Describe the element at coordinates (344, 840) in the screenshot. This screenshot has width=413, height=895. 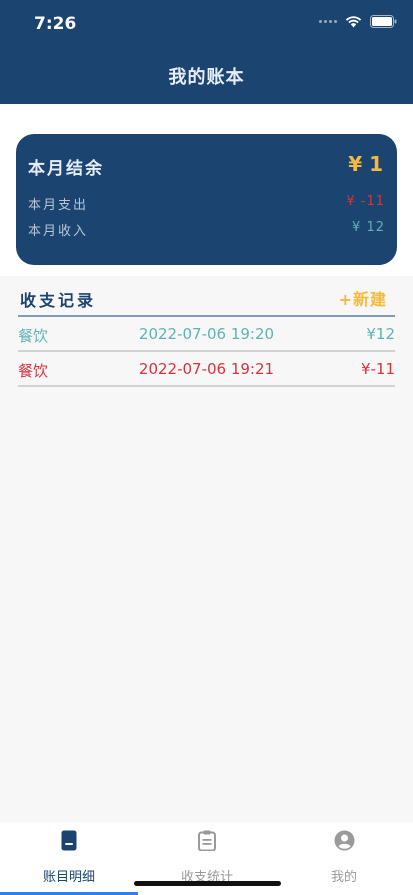
I see `user-icon` at that location.